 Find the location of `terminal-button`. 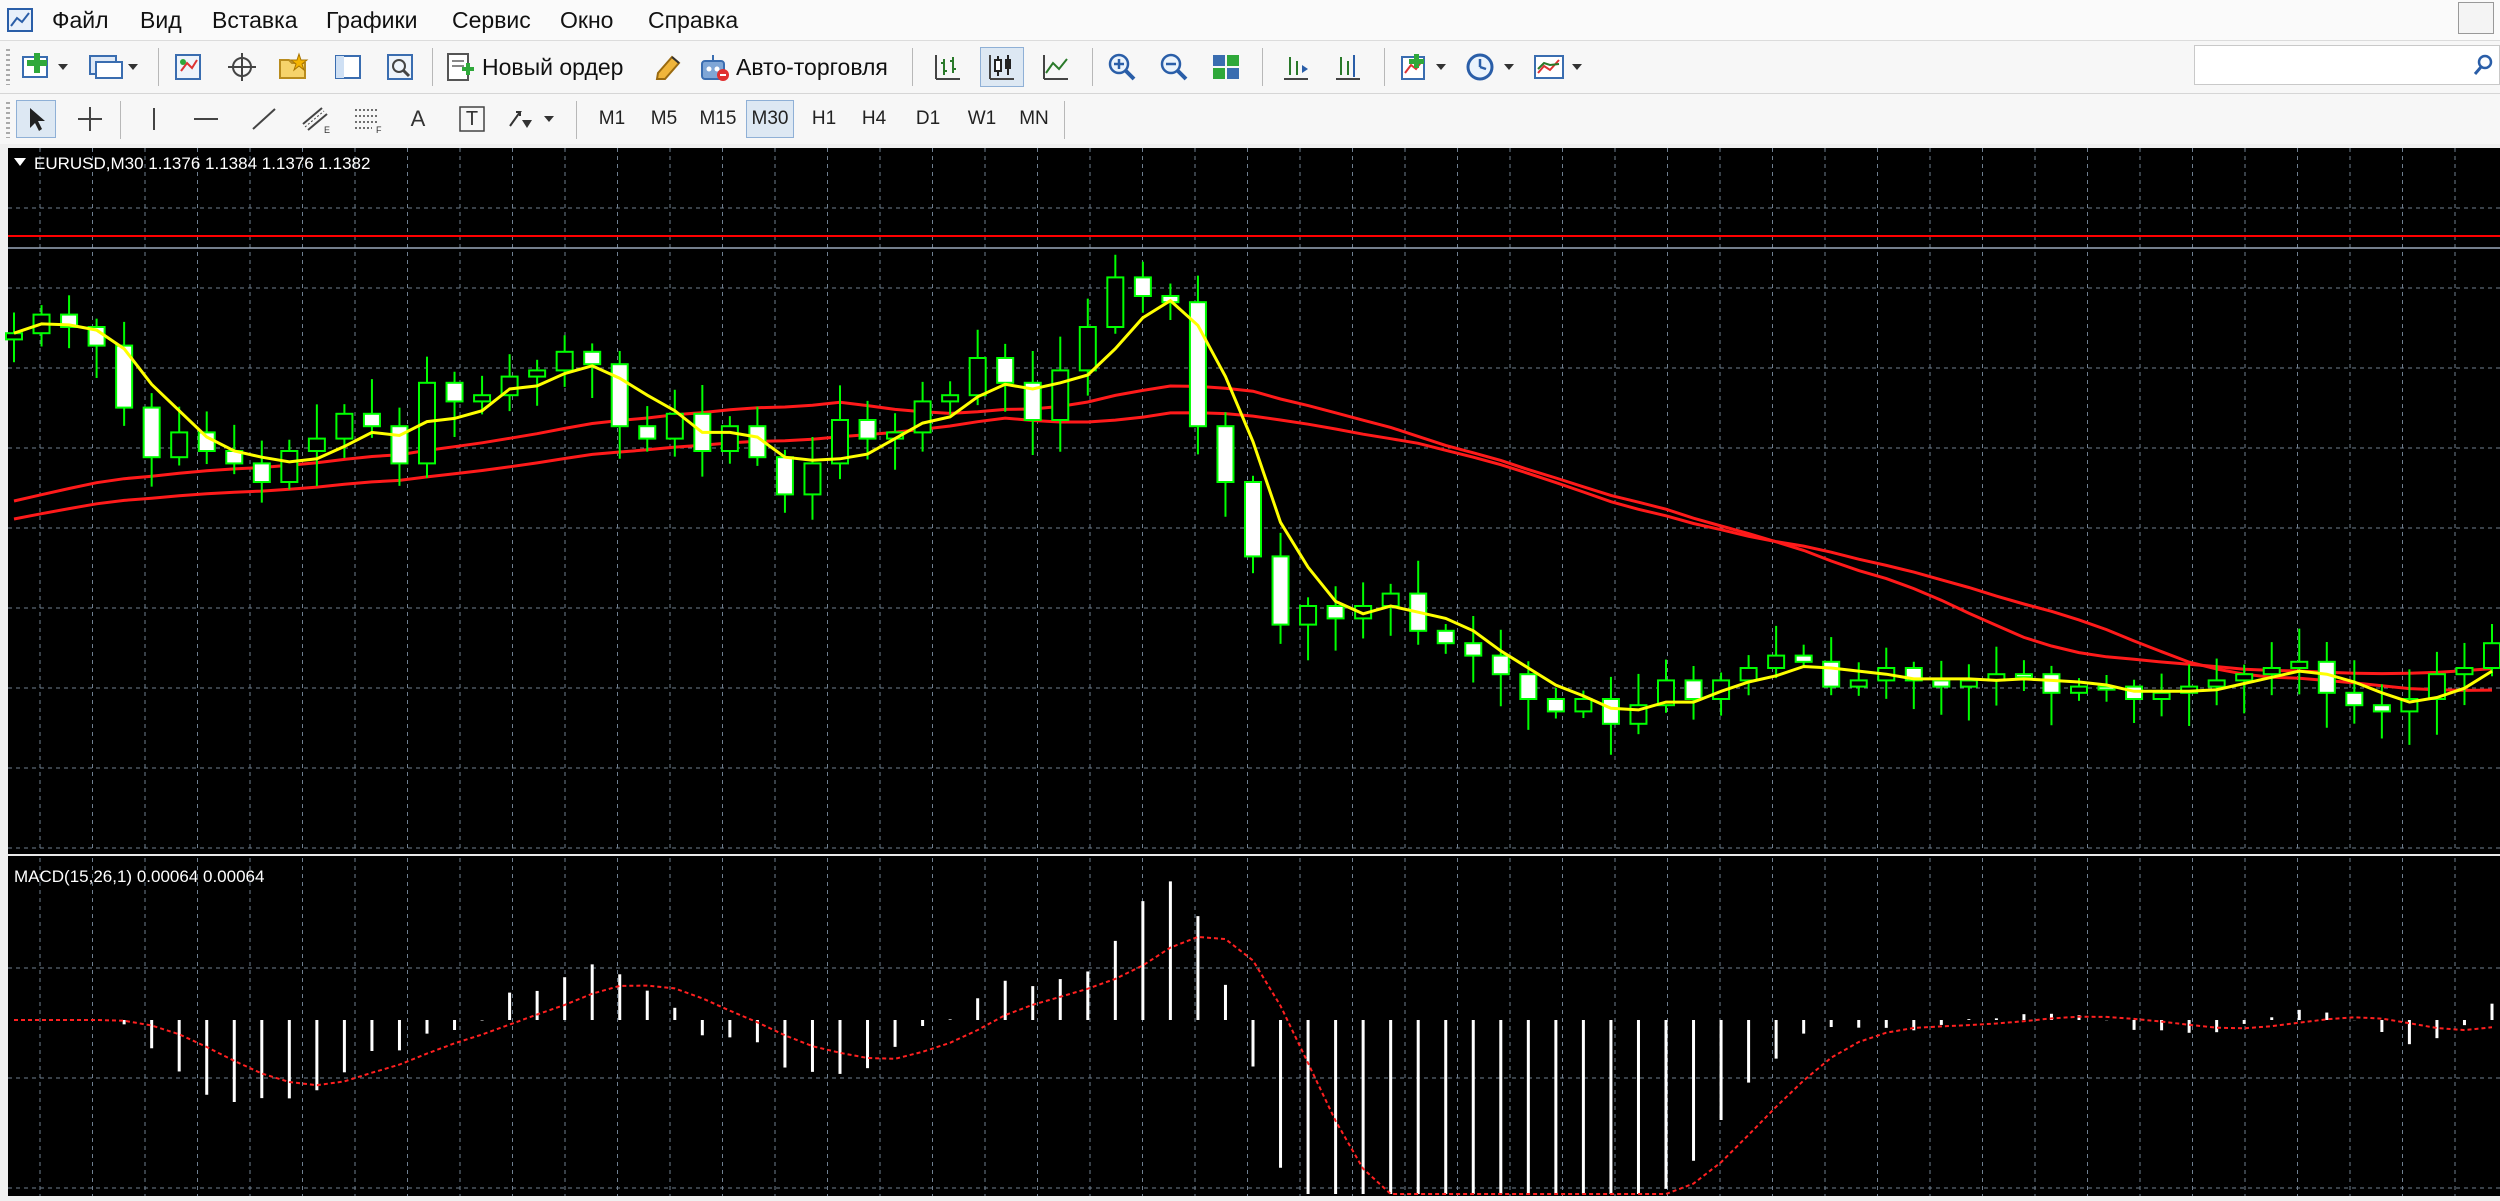

terminal-button is located at coordinates (348, 67).